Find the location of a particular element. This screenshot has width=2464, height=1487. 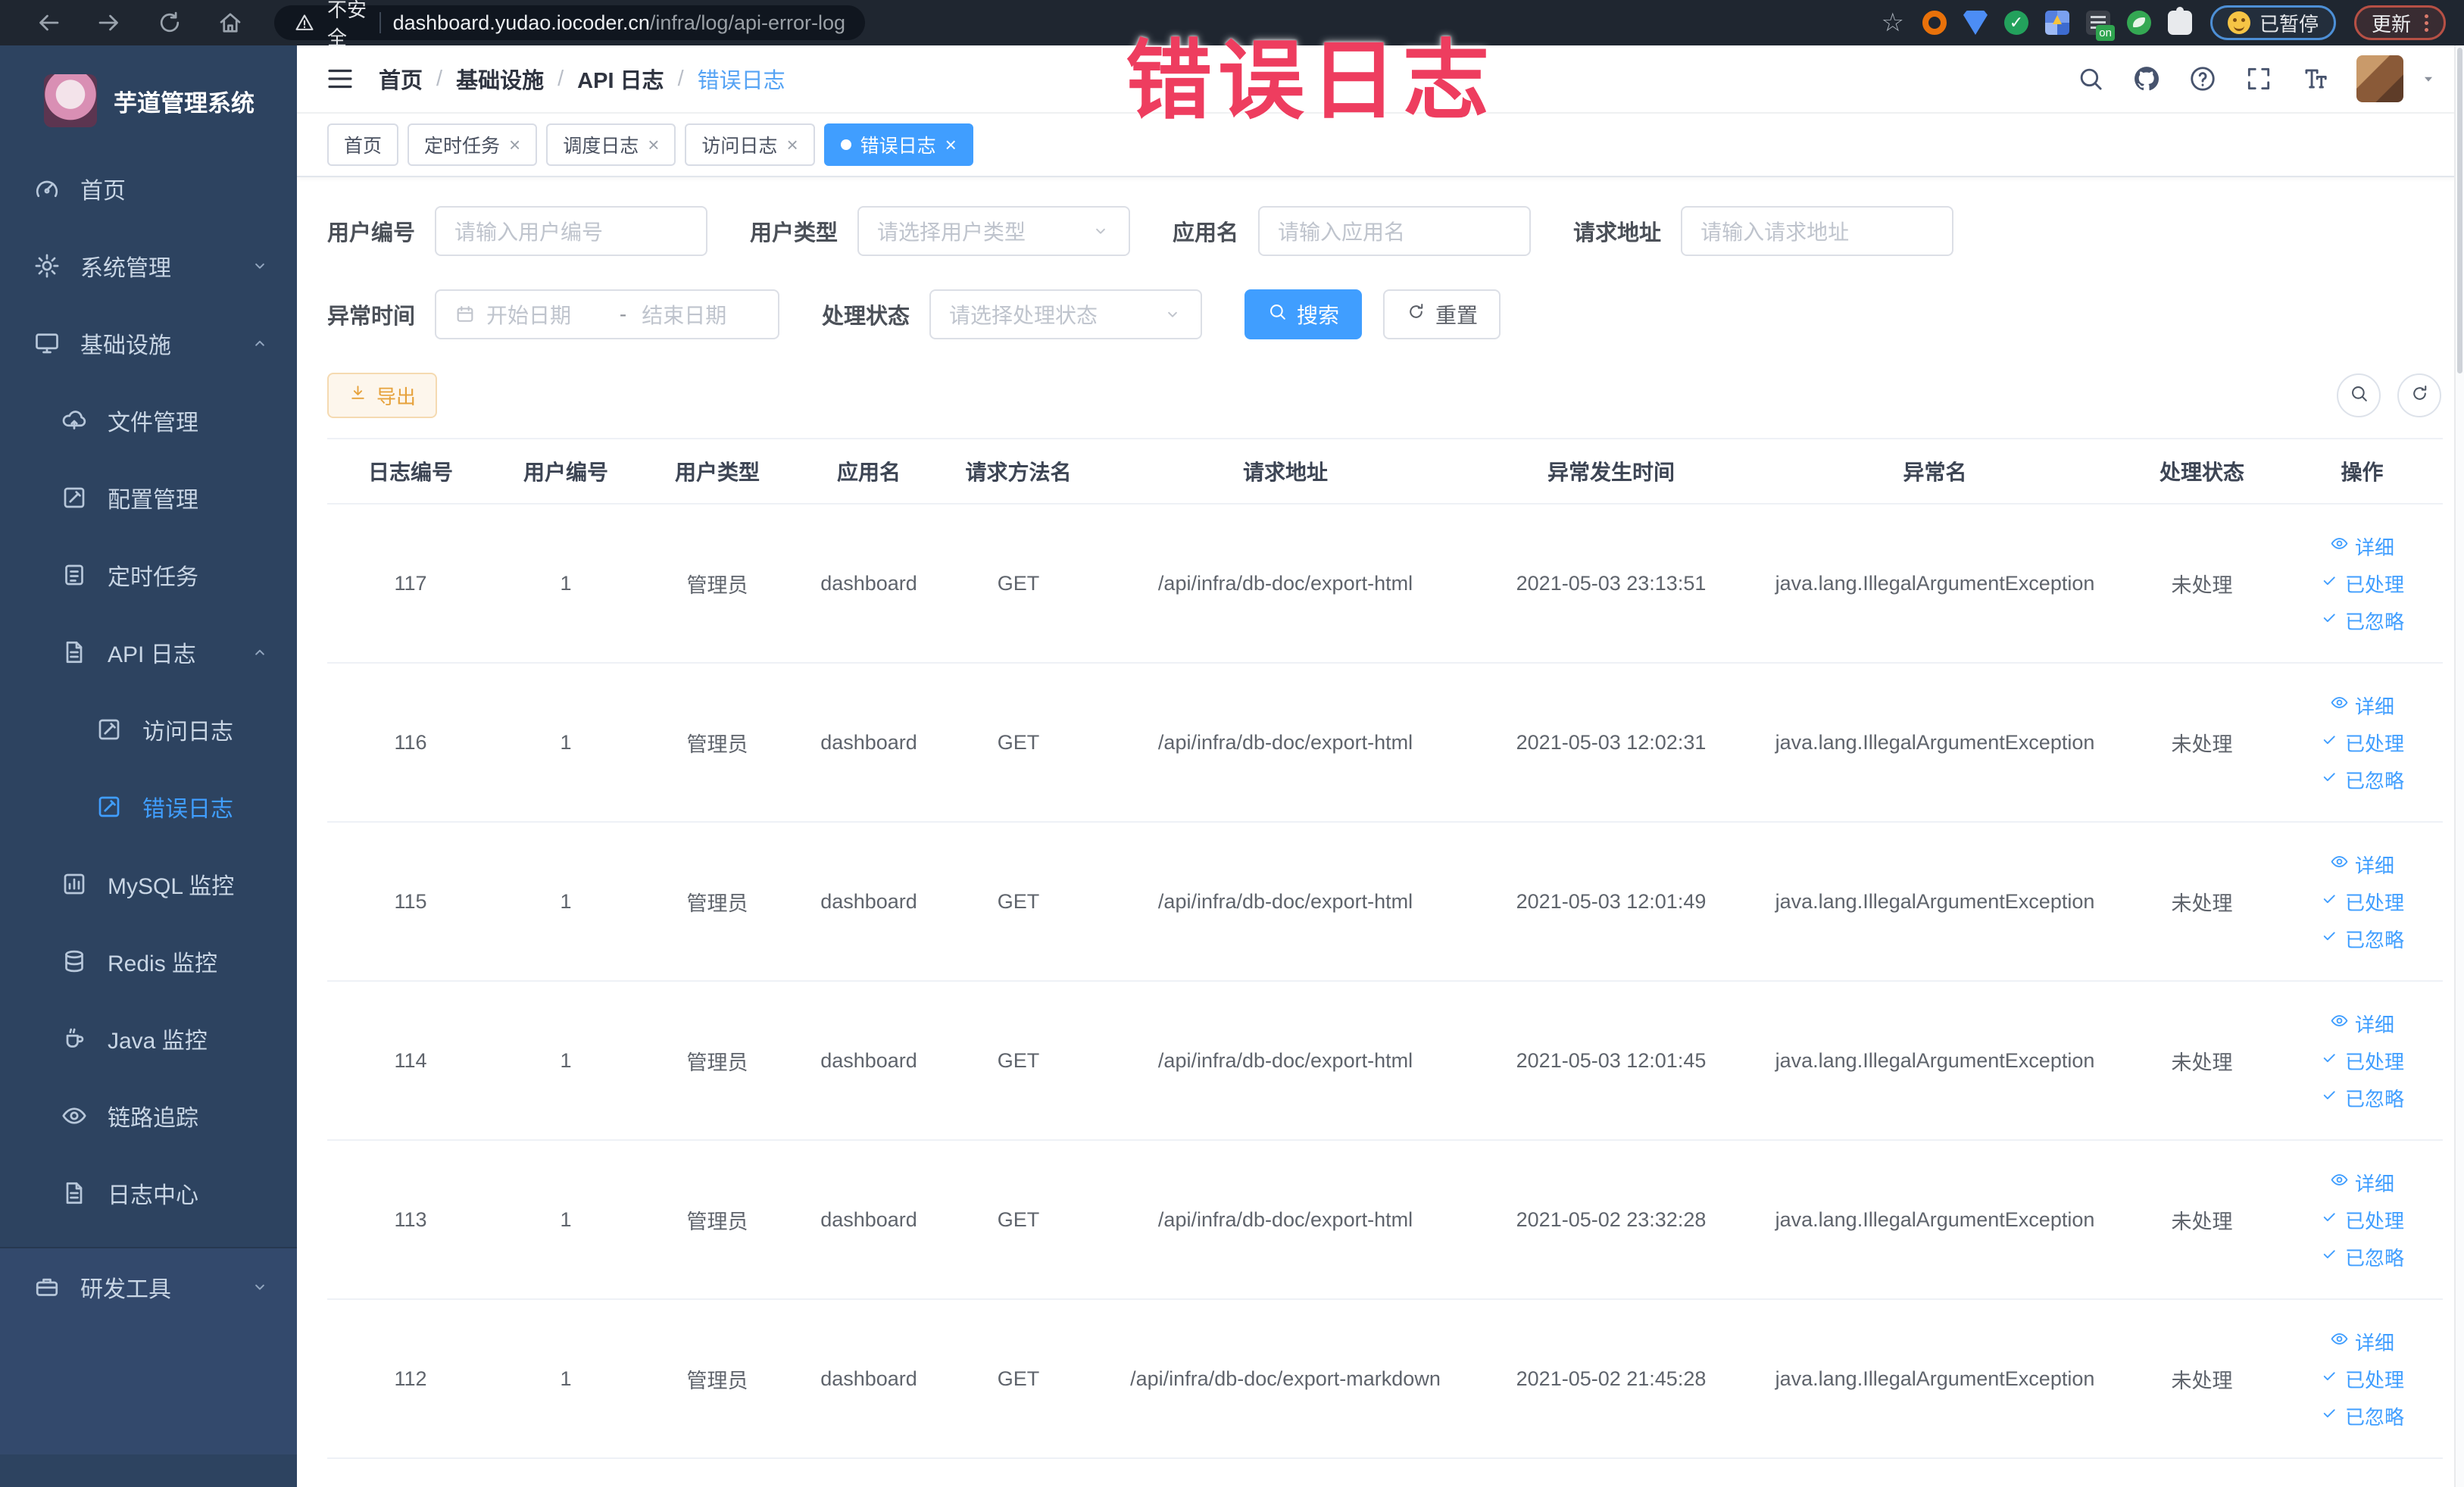

filter-app-name: 应用名 请输入应用名 is located at coordinates (1352, 231).